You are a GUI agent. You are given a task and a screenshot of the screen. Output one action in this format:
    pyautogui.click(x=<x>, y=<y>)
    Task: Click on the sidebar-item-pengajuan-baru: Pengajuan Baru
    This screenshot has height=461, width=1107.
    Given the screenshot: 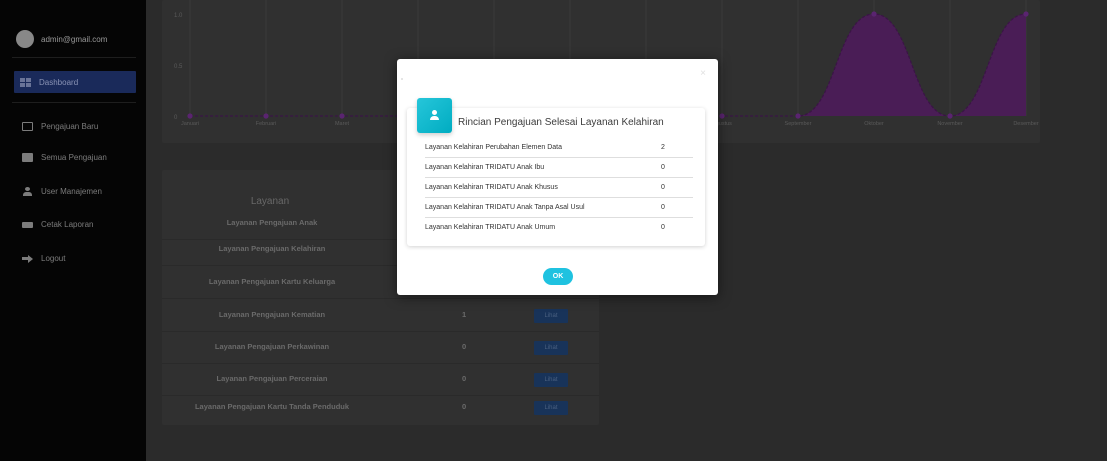 What is the action you would take?
    pyautogui.click(x=77, y=126)
    